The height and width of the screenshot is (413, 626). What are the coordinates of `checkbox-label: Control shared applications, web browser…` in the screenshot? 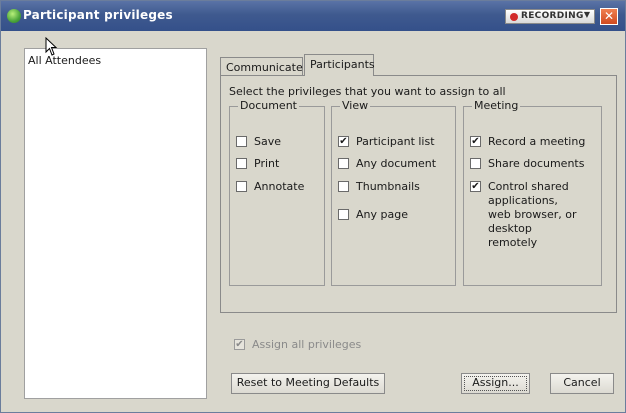 It's located at (532, 214).